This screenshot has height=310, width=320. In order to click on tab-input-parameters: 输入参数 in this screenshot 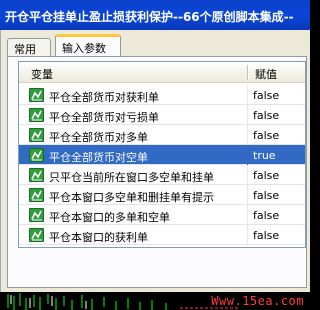, I will do `click(88, 45)`.